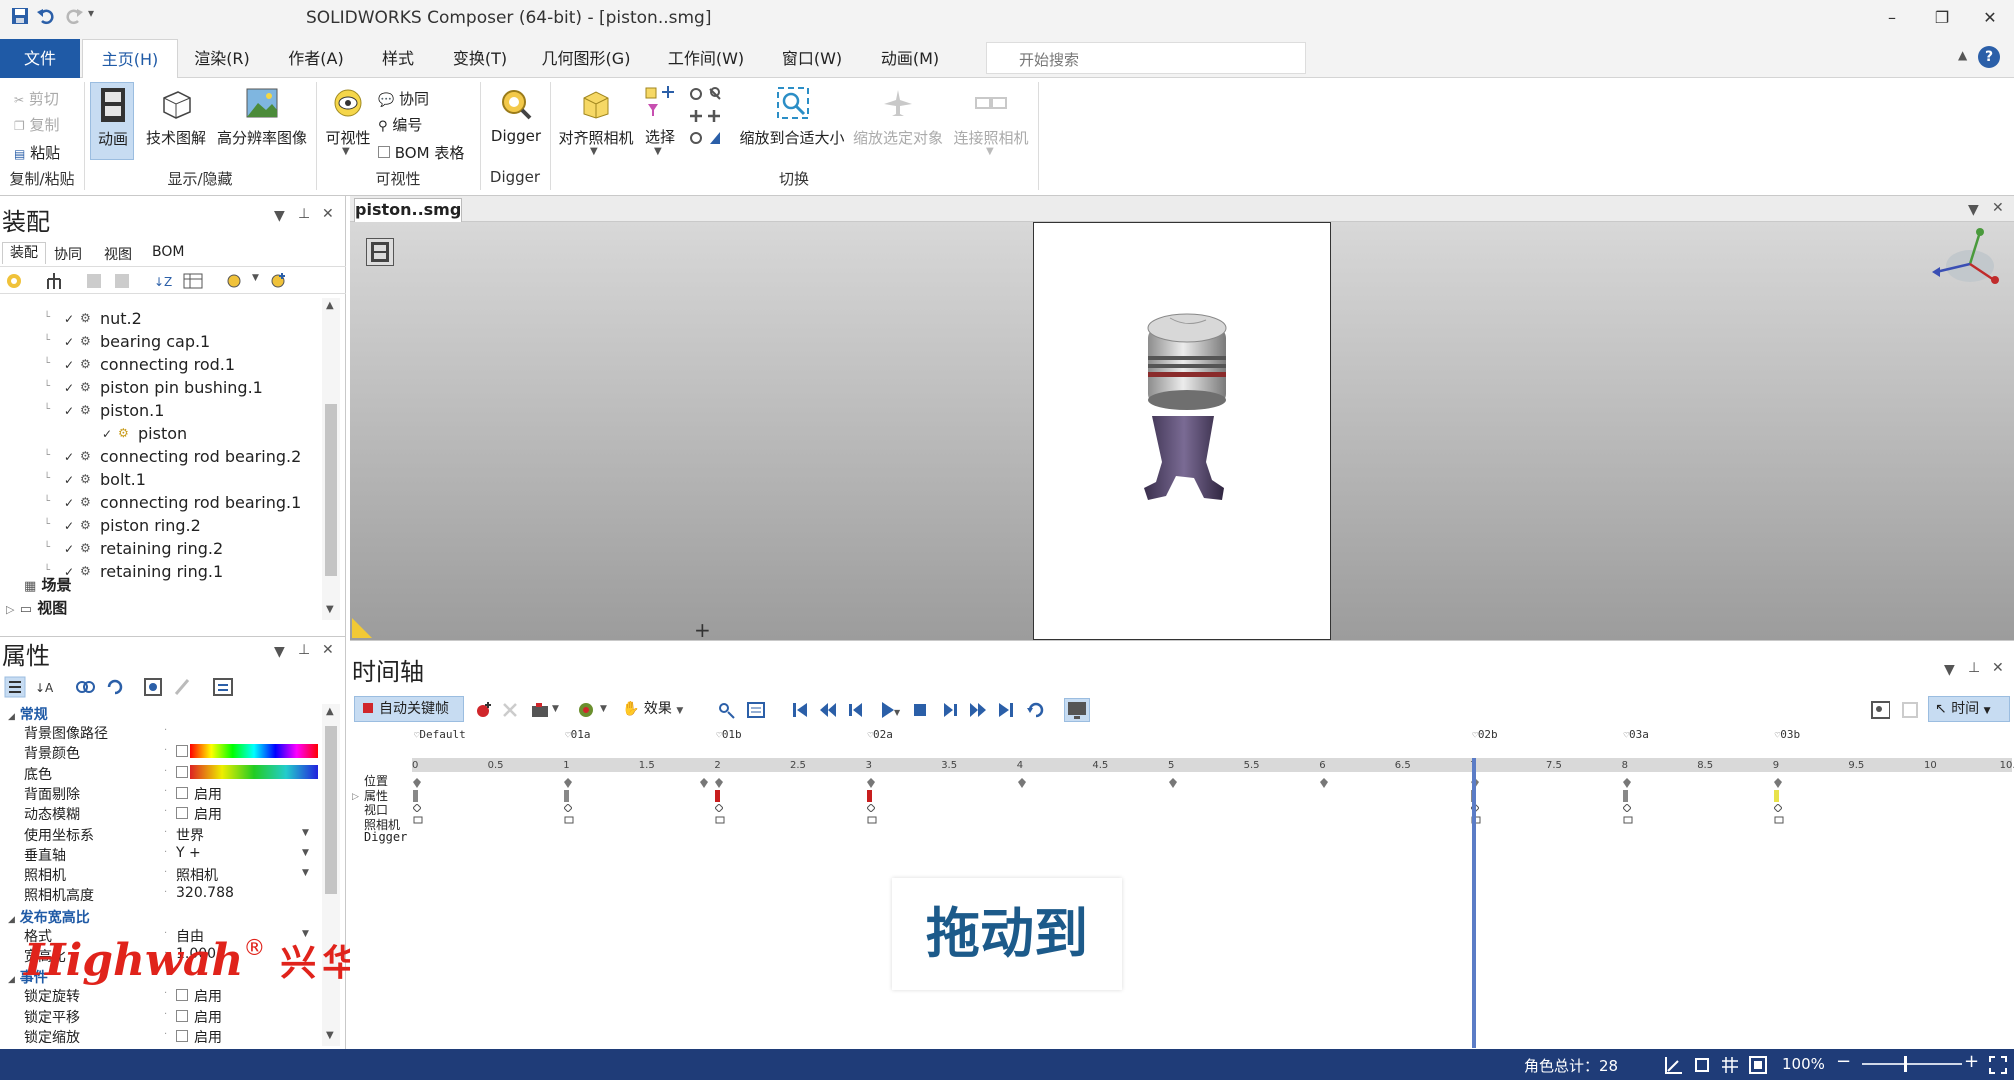 Image resolution: width=2014 pixels, height=1080 pixels. What do you see at coordinates (37, 124) in the screenshot?
I see `copy-button: ❐ 复制` at bounding box center [37, 124].